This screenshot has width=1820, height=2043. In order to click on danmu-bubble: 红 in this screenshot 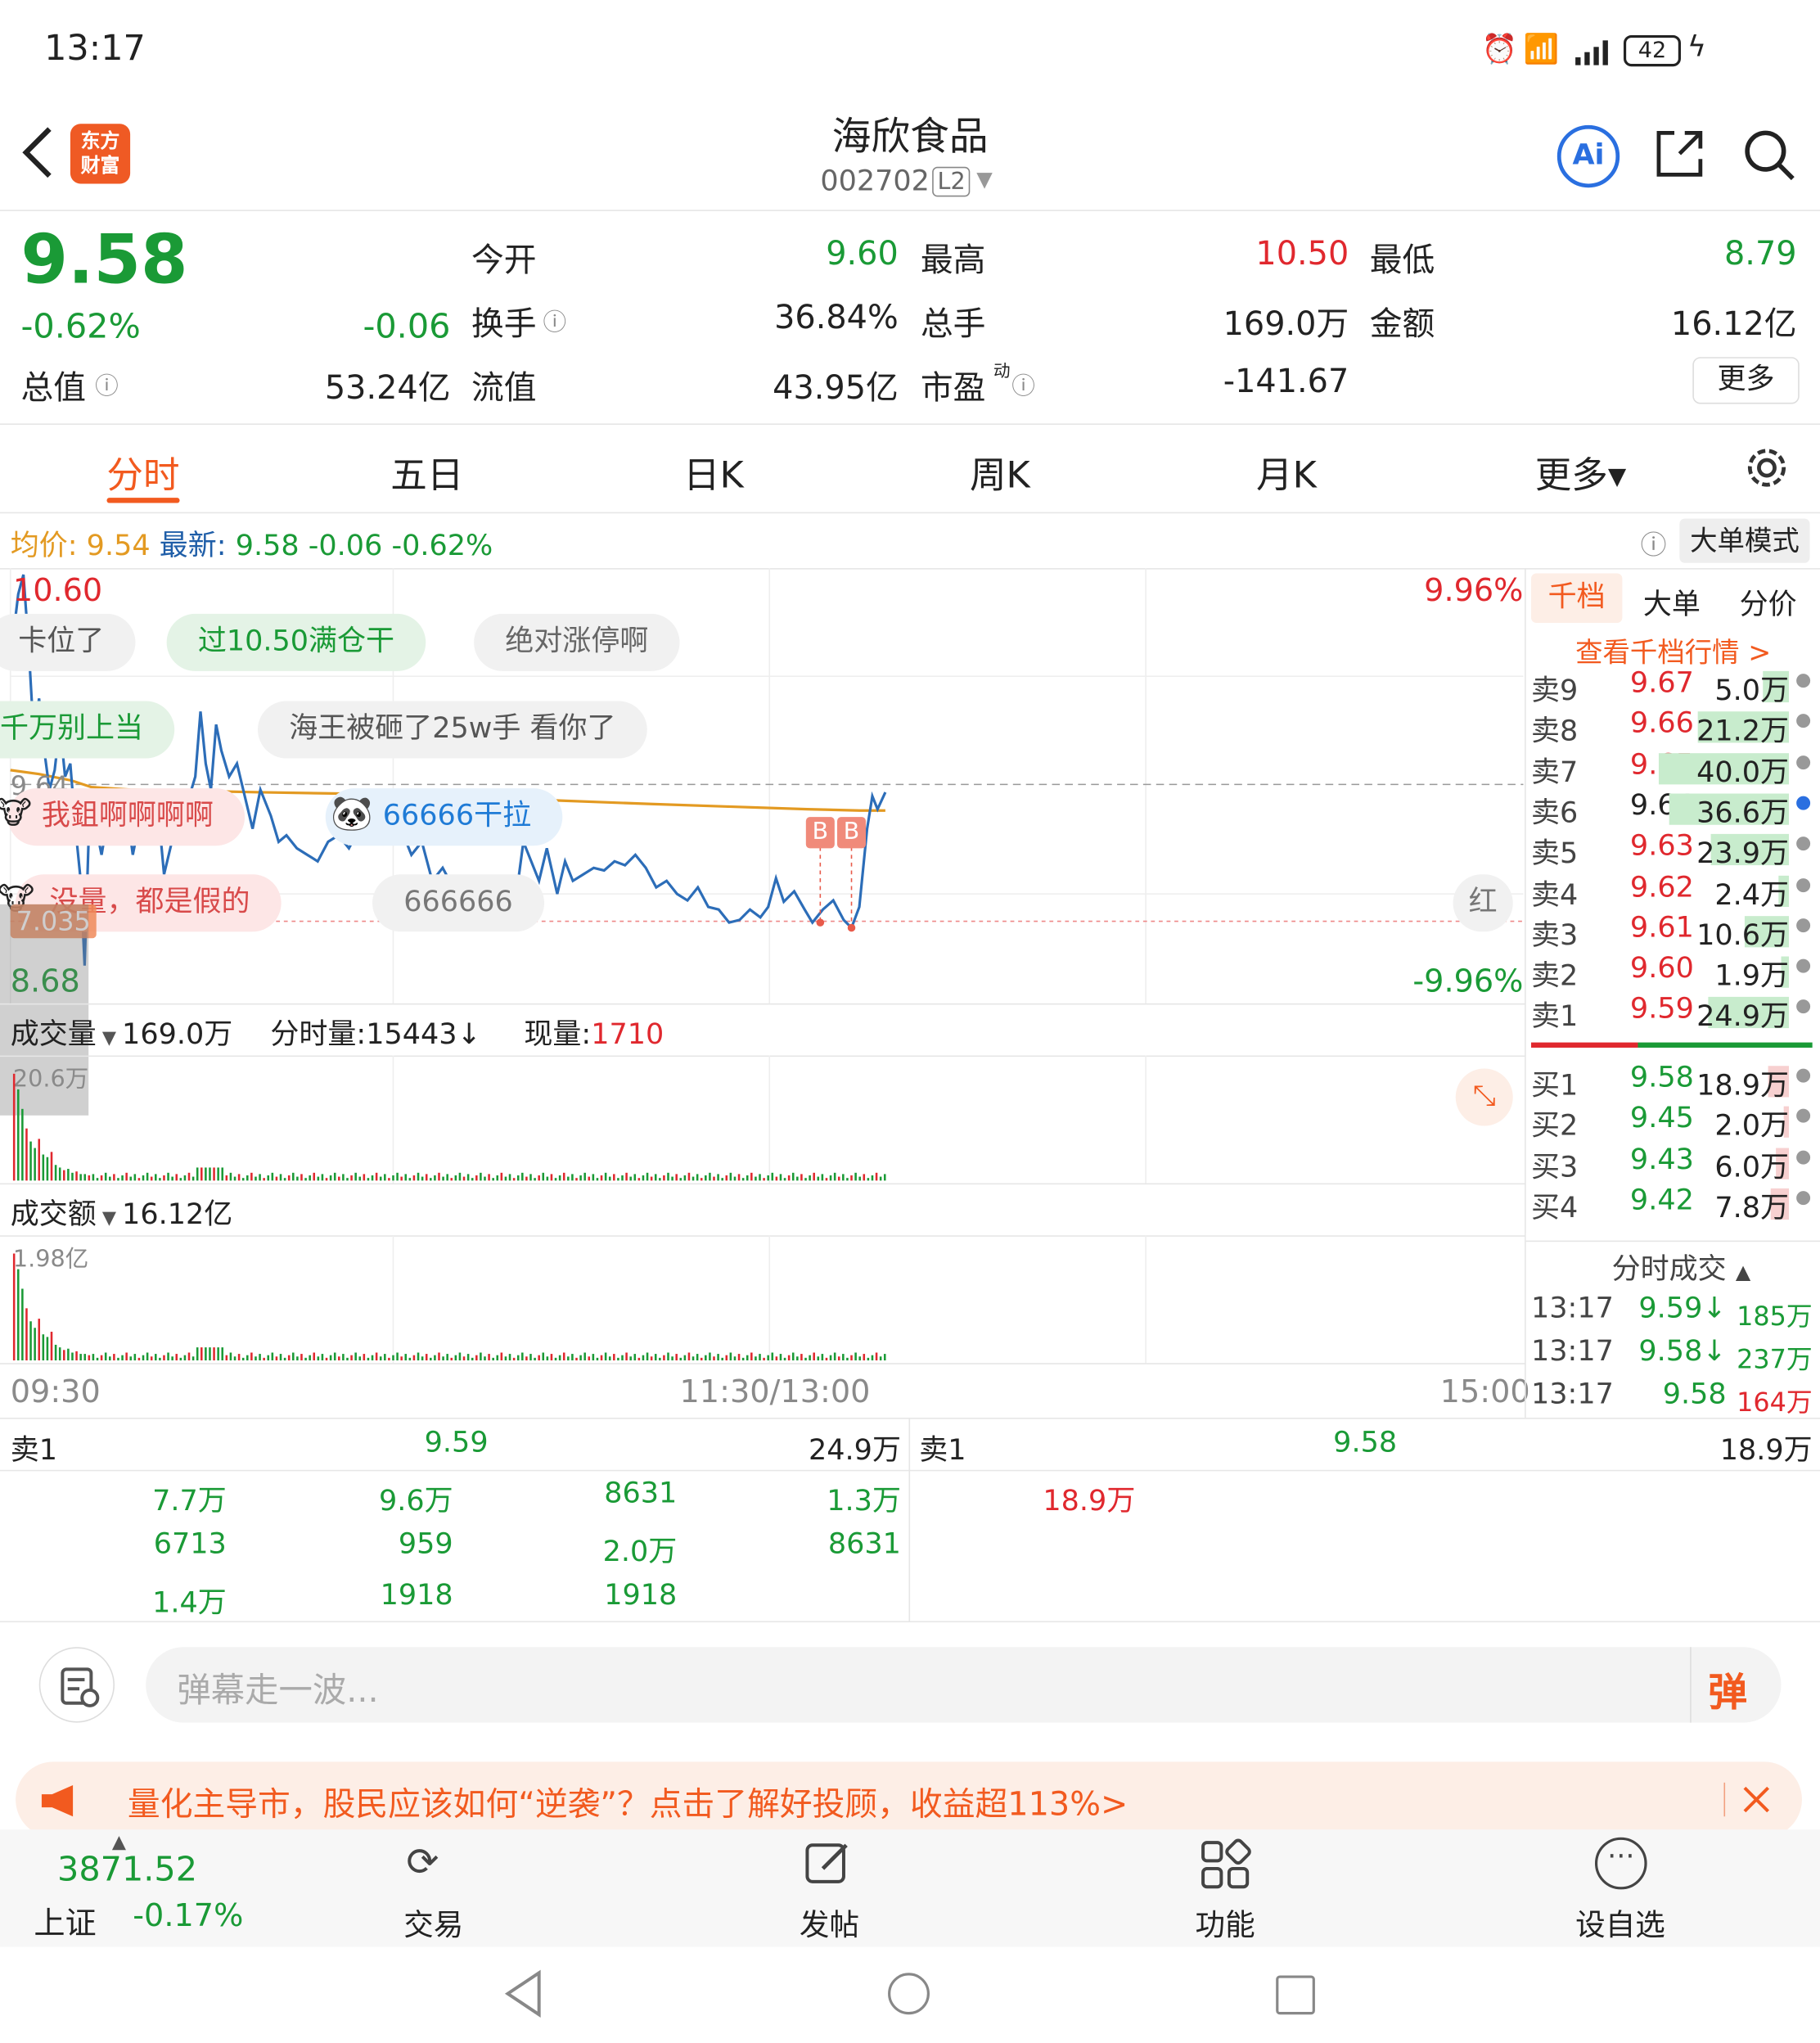, I will do `click(1483, 903)`.